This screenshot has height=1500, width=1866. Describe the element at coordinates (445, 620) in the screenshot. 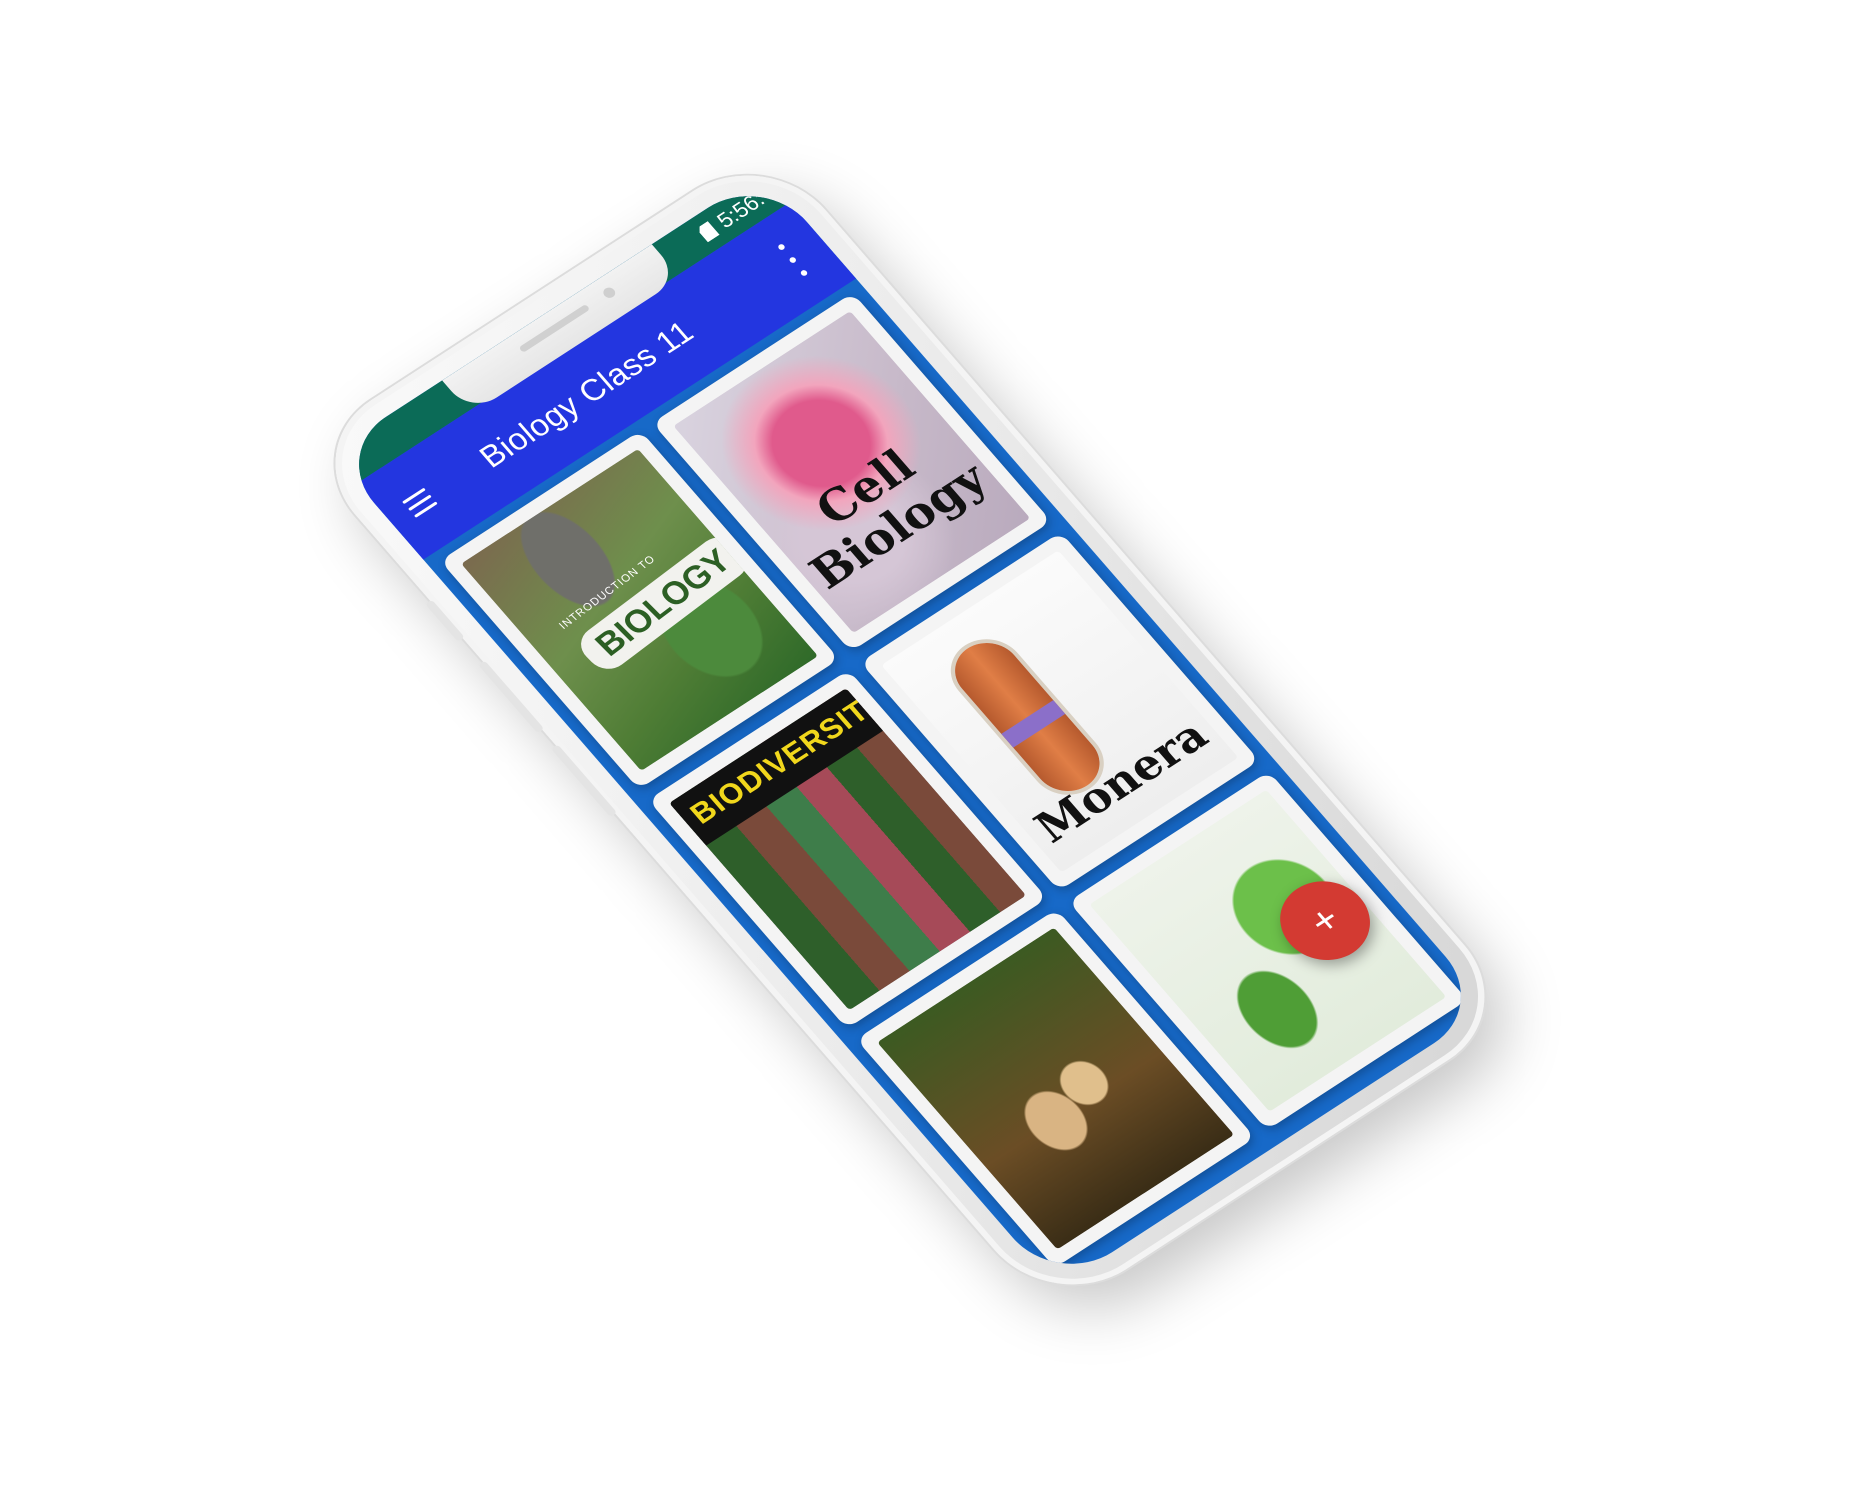

I see `mute-switch` at that location.